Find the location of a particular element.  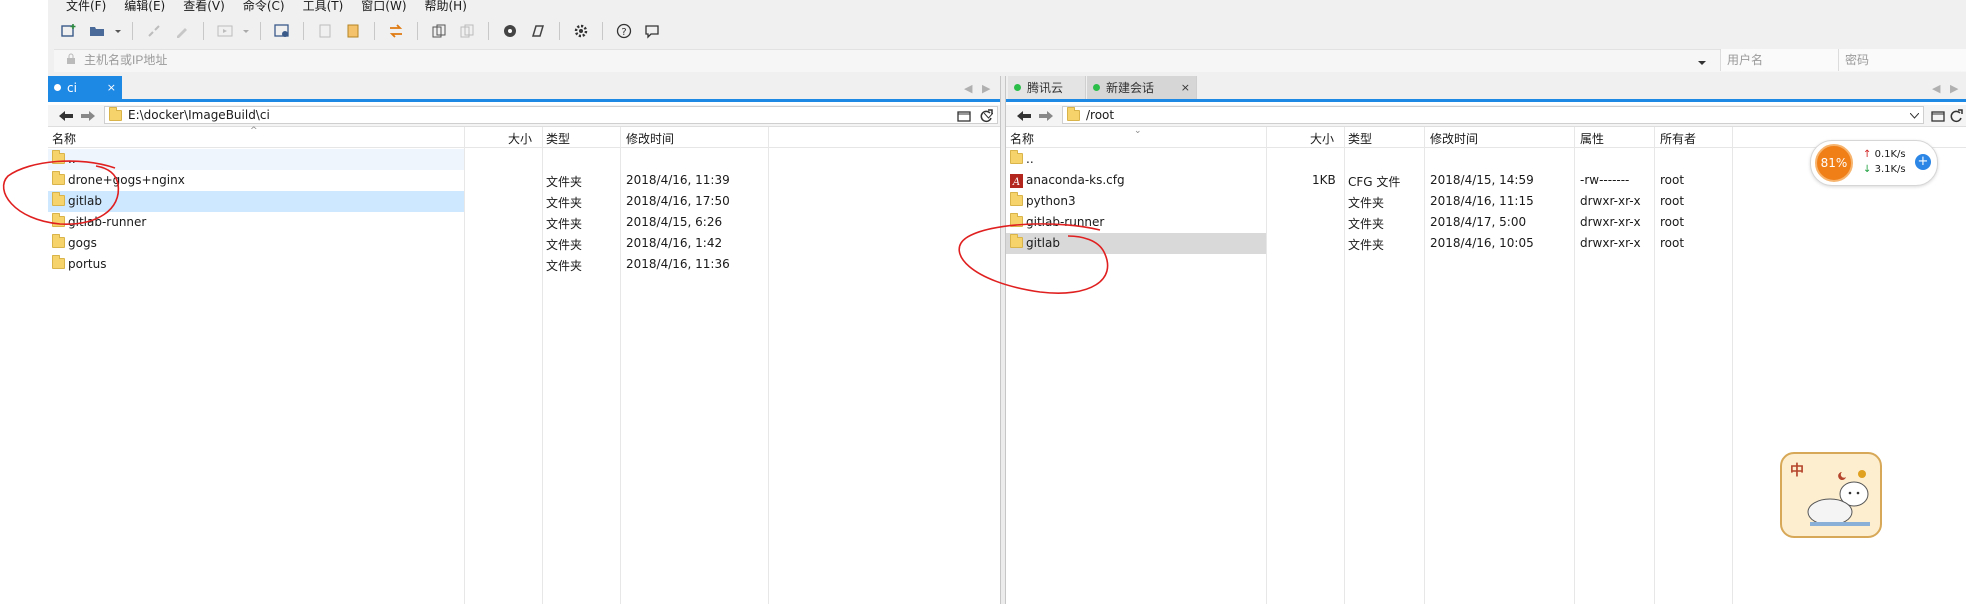

col-owner: 所有者 is located at coordinates (1678, 138).